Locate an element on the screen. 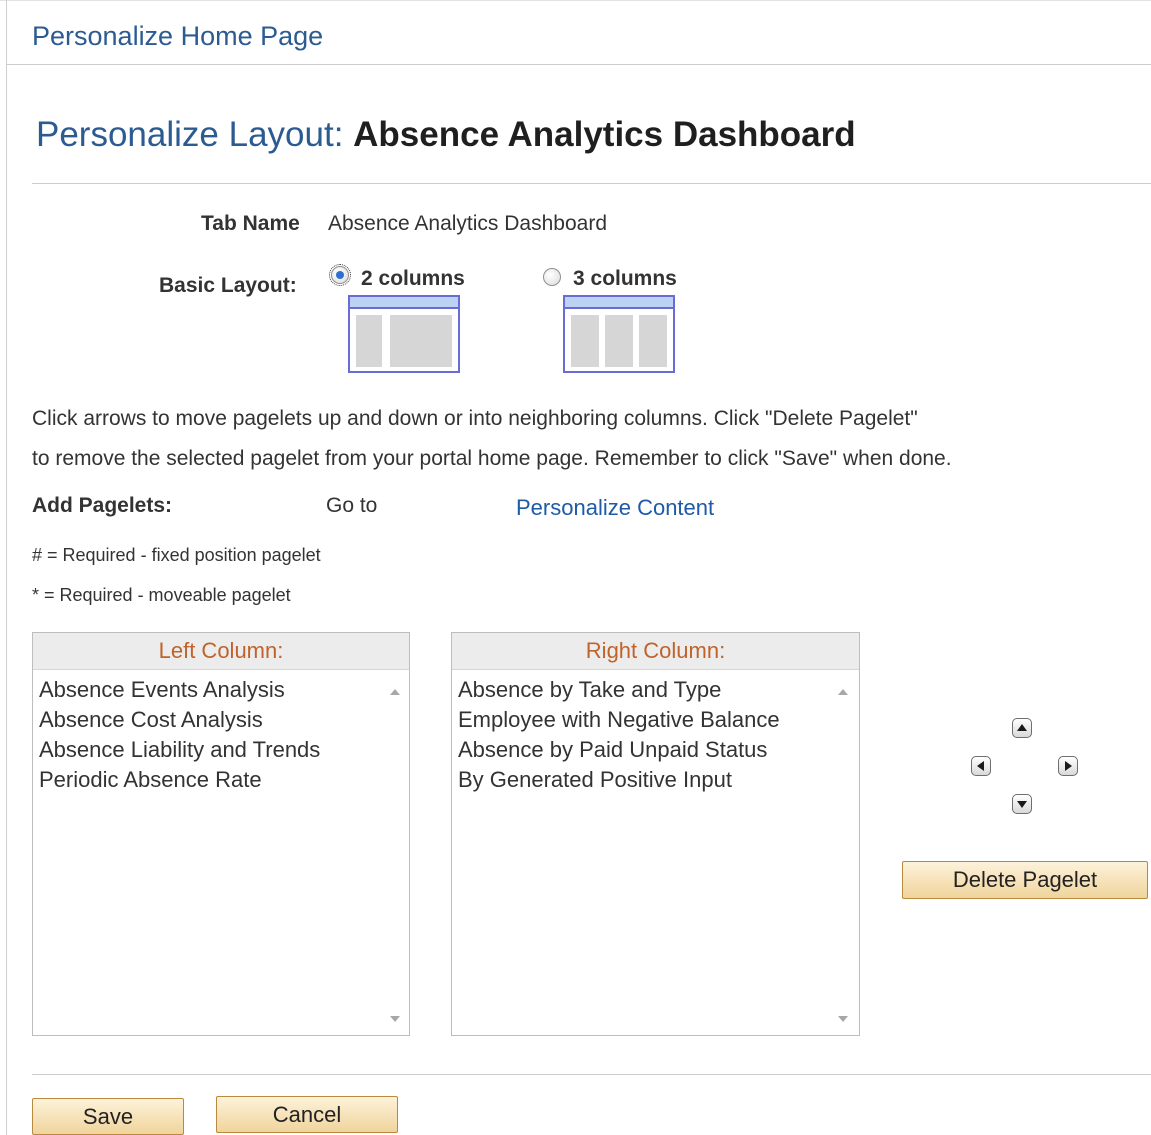 Image resolution: width=1151 pixels, height=1135 pixels. delete-pagelet-button: Delete Pagelet is located at coordinates (1025, 880).